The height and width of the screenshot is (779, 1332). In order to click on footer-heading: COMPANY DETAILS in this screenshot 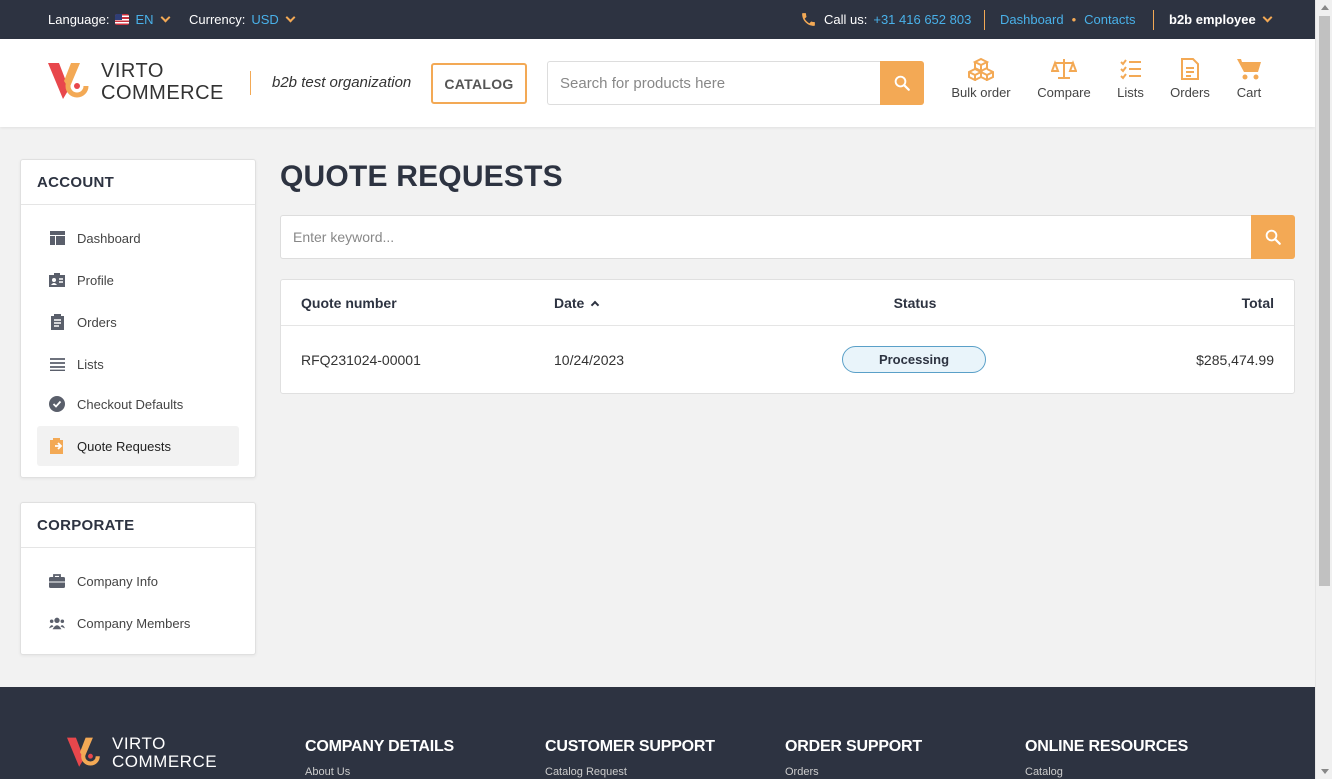, I will do `click(380, 746)`.